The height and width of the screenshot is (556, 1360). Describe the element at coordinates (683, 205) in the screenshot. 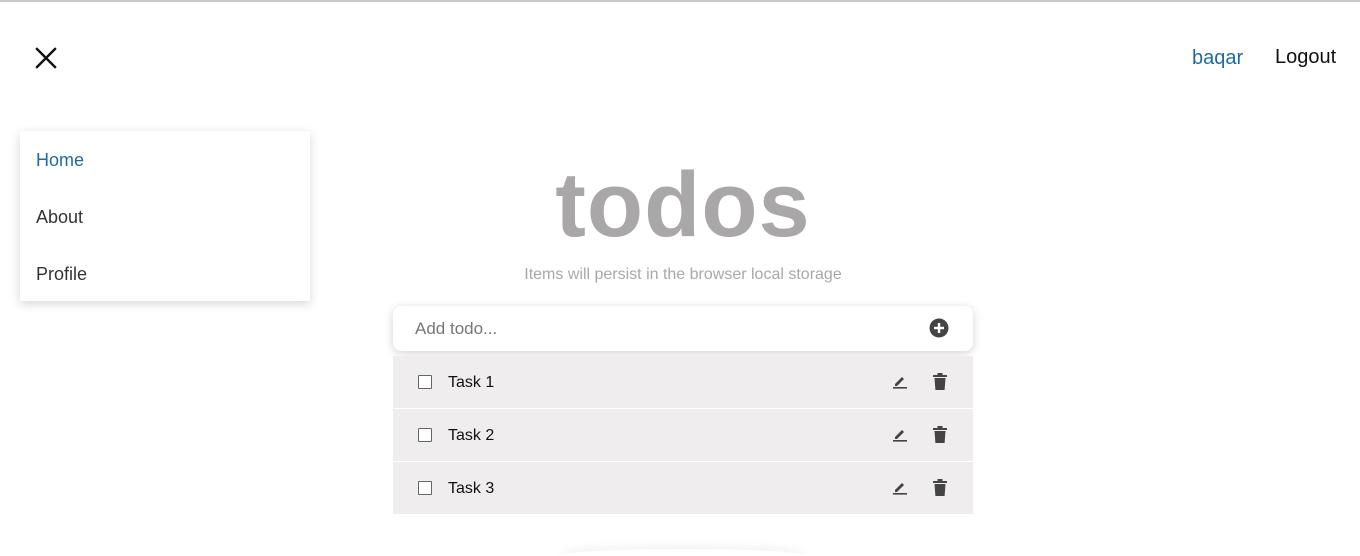

I see `page-title: todos` at that location.